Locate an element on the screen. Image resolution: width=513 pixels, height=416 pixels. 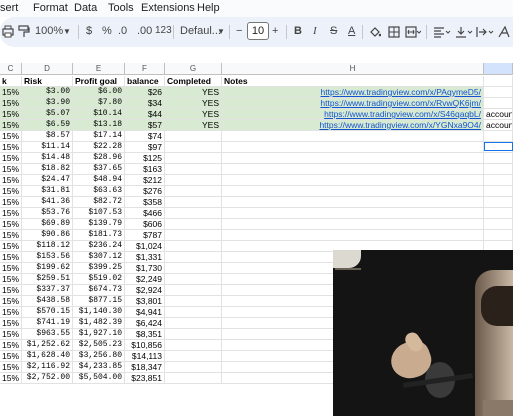
cell-profit-goal: $17.14 is located at coordinates (99, 136).